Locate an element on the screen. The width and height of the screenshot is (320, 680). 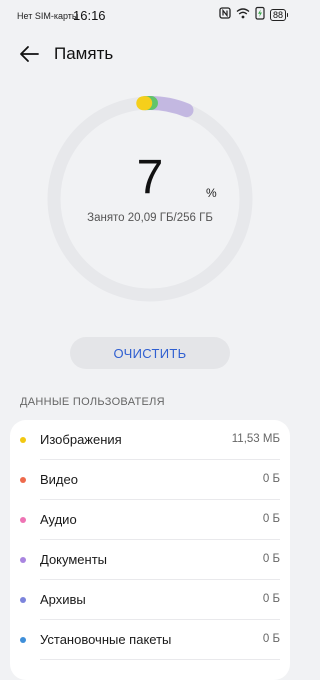
back-button is located at coordinates (30, 54).